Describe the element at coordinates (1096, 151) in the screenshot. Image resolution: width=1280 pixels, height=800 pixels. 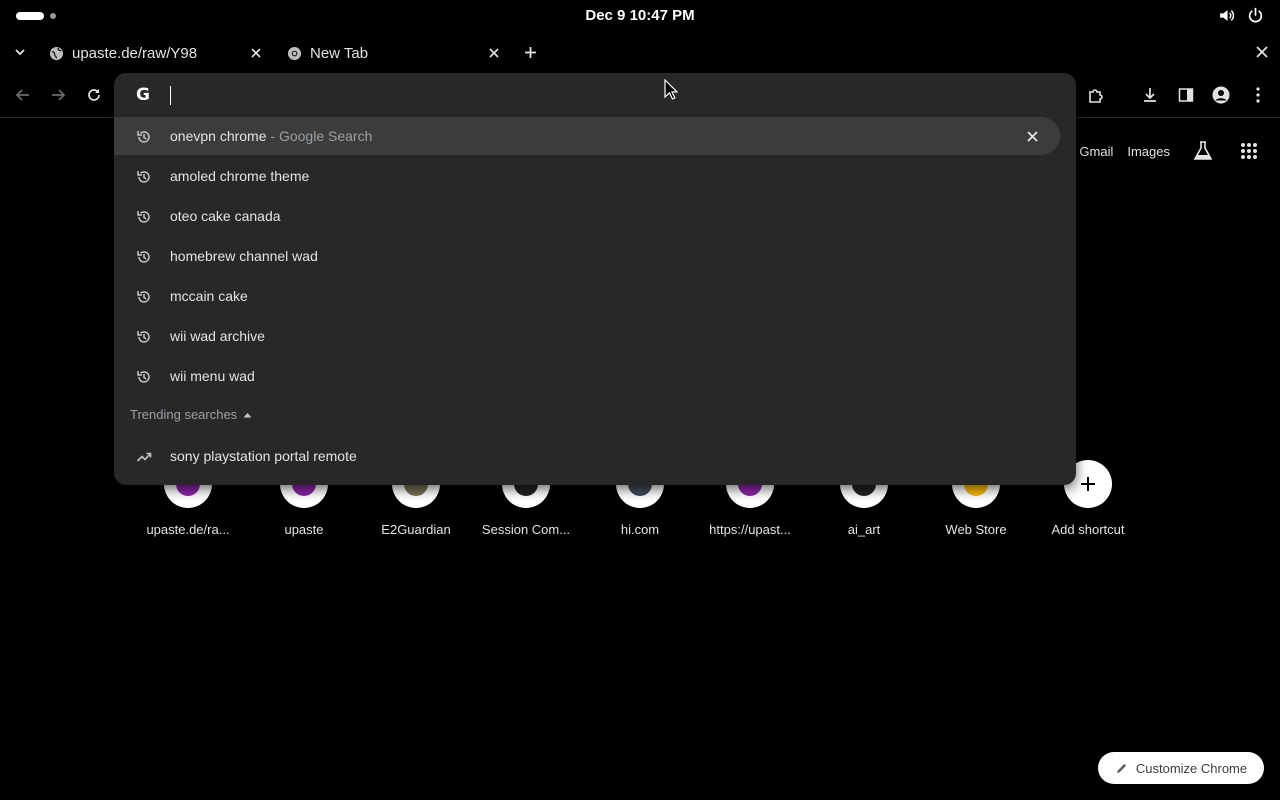
I see `gmail-link: Gmail` at that location.